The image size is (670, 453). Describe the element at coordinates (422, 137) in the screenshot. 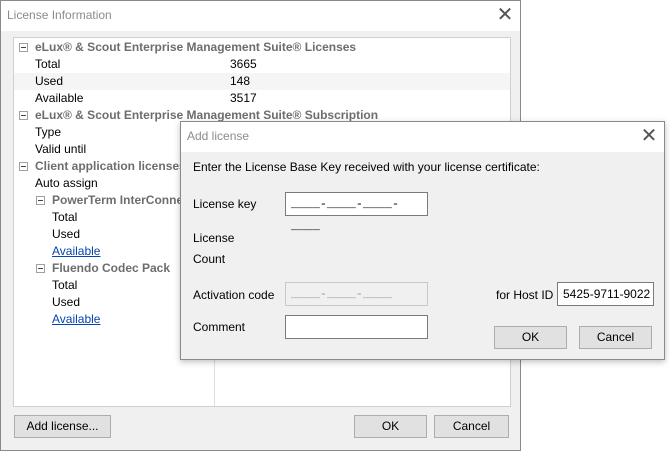

I see `dialog-title-bar: Add license ✕` at that location.